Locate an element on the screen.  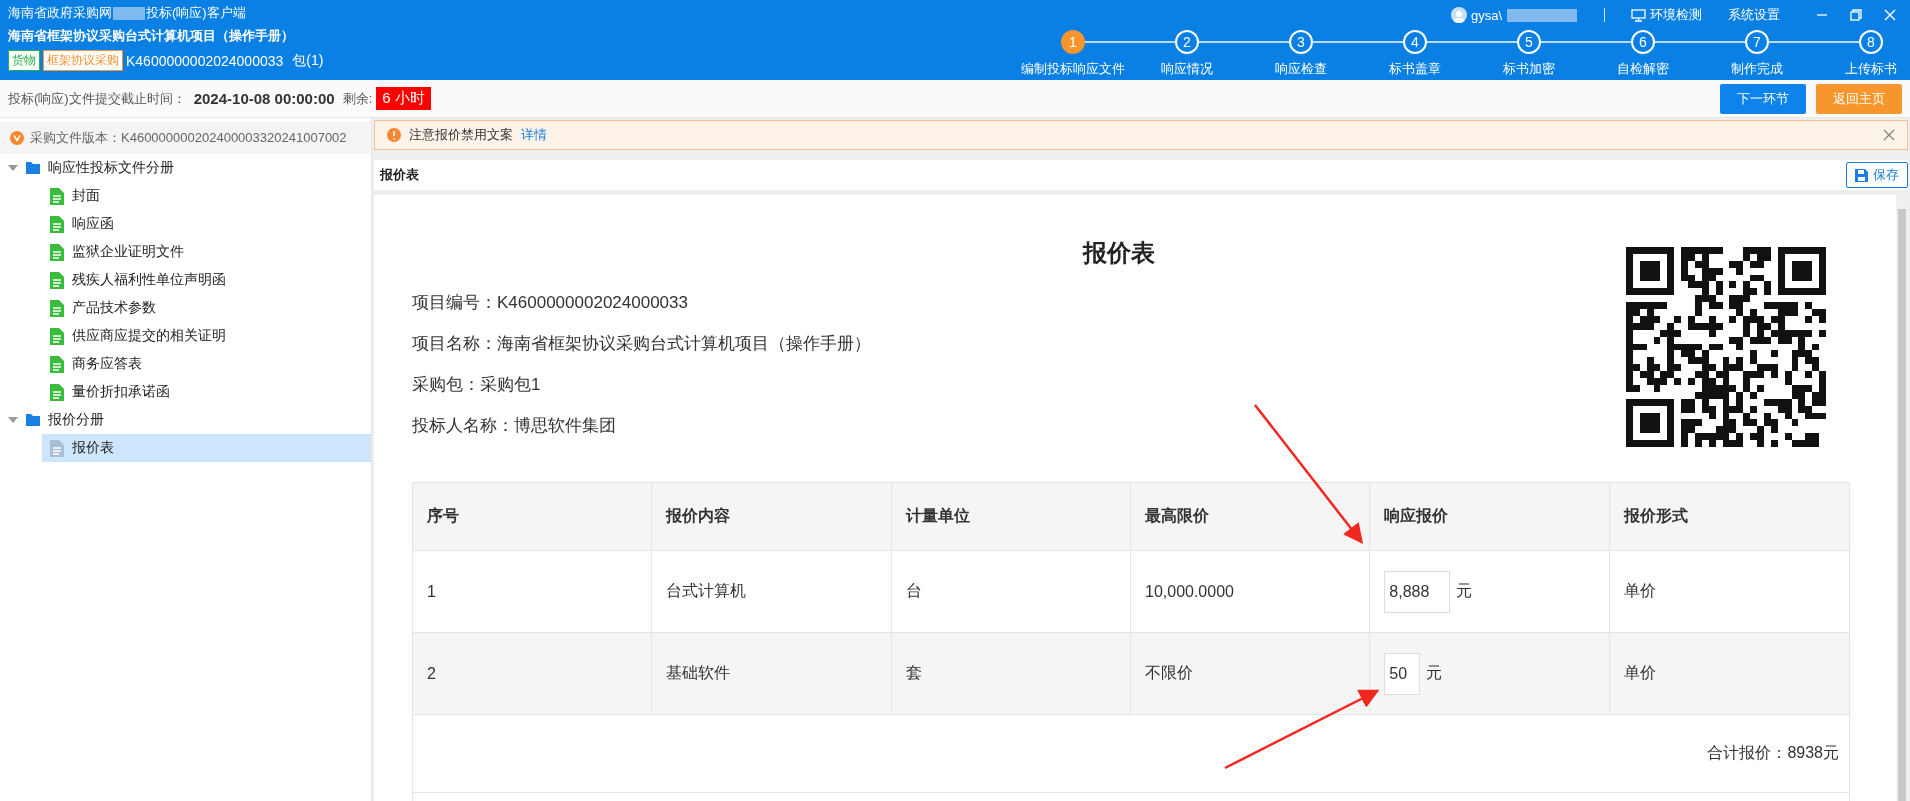
tree-item: 报价表 is located at coordinates (206, 448).